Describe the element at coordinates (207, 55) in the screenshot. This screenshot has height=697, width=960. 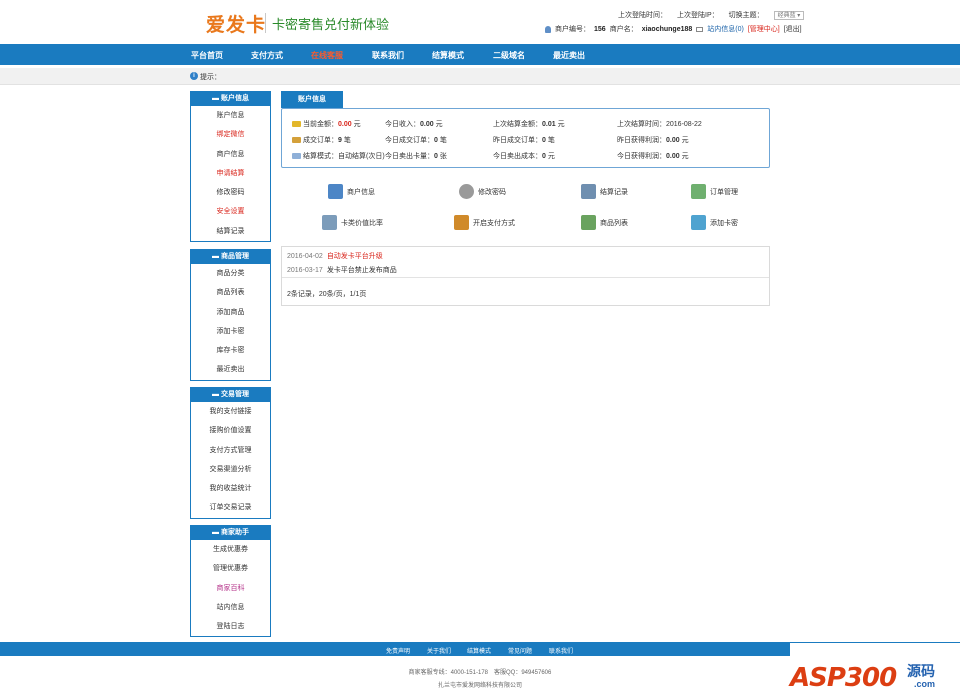
I see `nav-home: 平台首页` at that location.